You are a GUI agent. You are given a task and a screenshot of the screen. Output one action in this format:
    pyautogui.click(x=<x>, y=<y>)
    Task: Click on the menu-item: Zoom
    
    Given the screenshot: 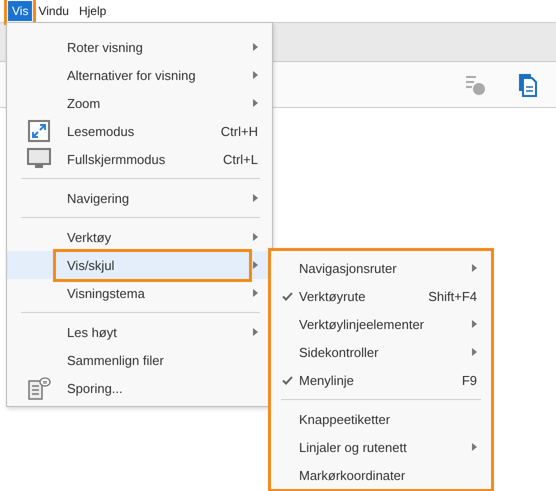 What is the action you would take?
    pyautogui.click(x=139, y=103)
    